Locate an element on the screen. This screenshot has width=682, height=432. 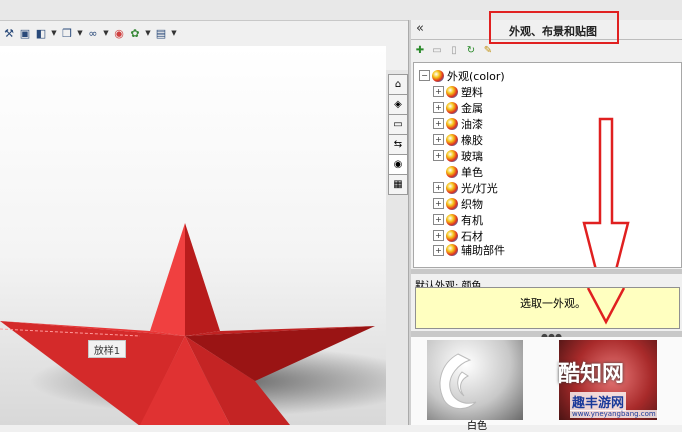
list-item: + 织物 is located at coordinates (458, 203).